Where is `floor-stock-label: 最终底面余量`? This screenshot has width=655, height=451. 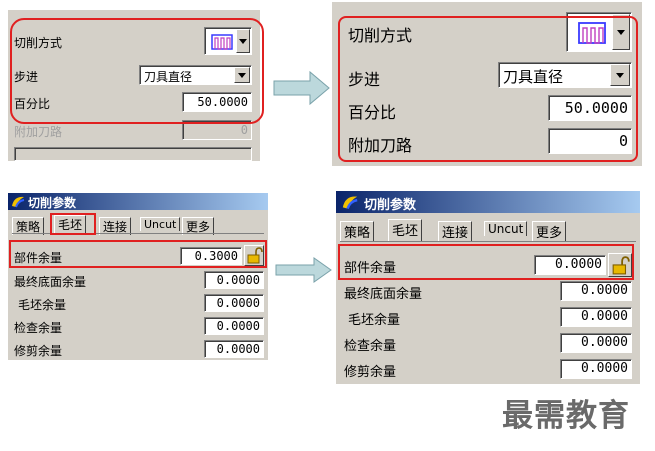
floor-stock-label: 最终底面余量 is located at coordinates (50, 282).